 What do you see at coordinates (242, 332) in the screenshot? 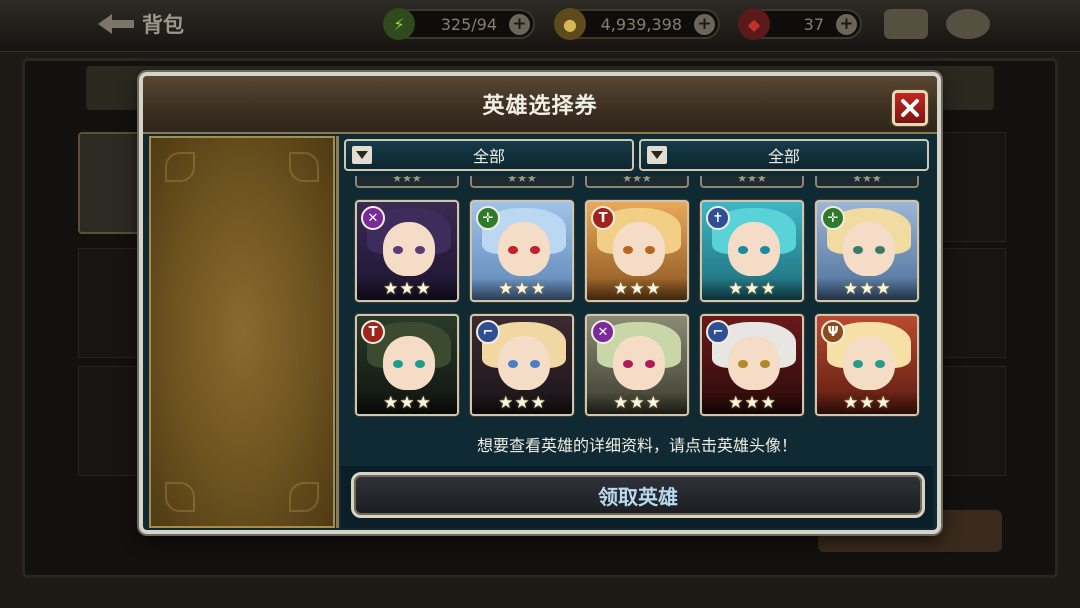
I see `hero-preview-panel` at bounding box center [242, 332].